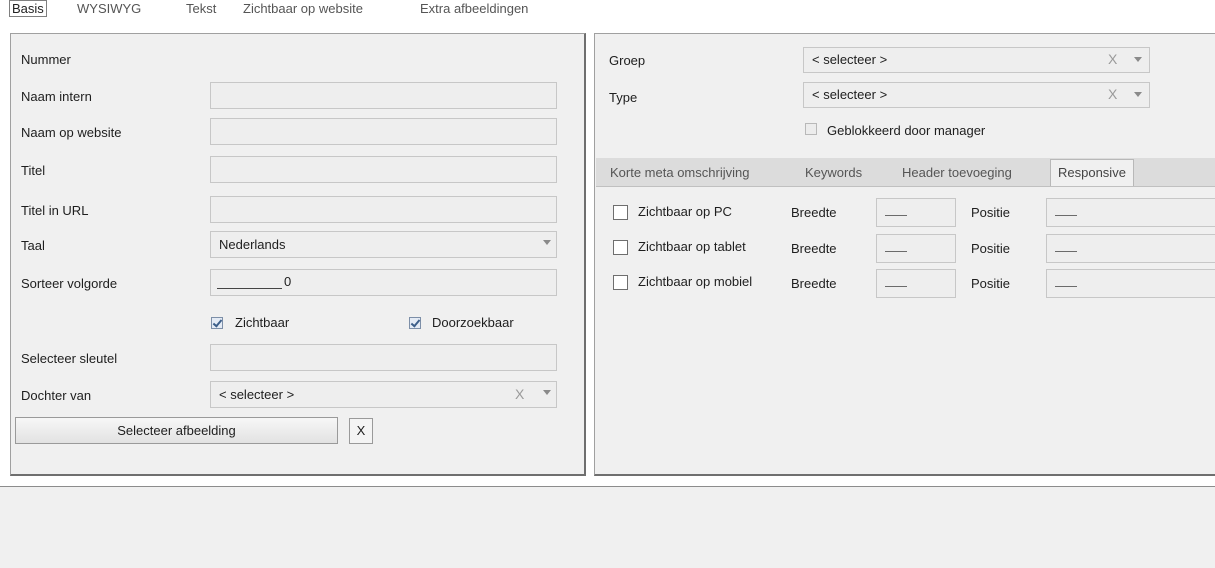  Describe the element at coordinates (383, 357) in the screenshot. I see `selecteer-sleutel-field` at that location.